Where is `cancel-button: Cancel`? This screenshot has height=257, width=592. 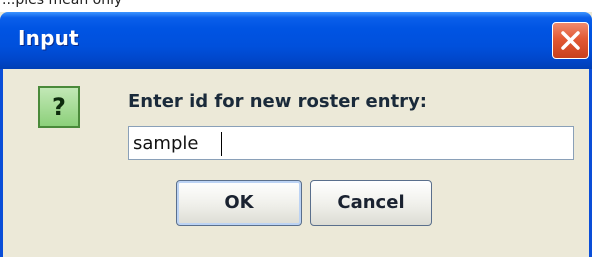
cancel-button: Cancel is located at coordinates (371, 203).